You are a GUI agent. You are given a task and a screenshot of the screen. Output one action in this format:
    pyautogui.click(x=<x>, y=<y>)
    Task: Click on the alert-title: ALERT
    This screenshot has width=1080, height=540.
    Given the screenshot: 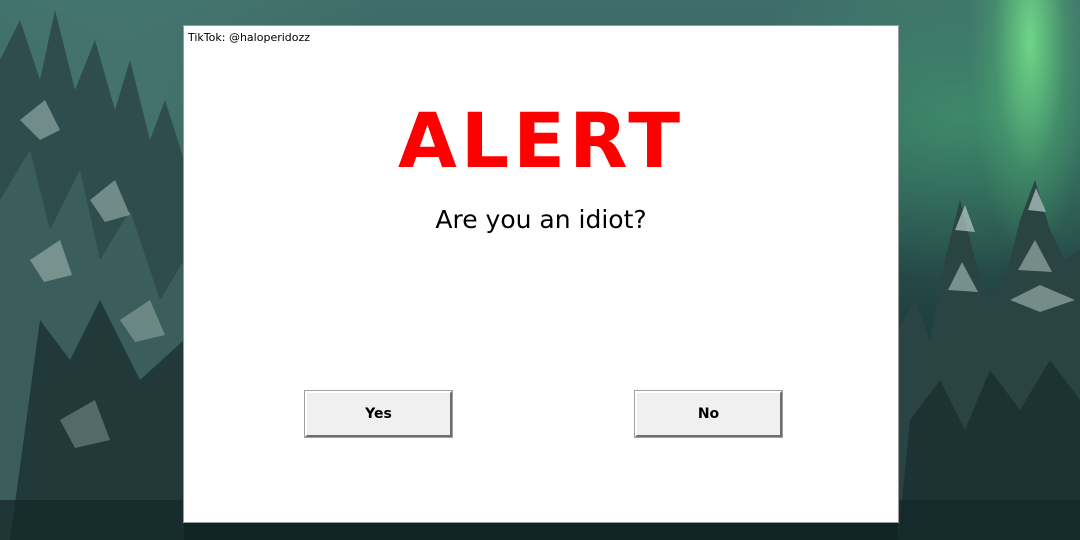 What is the action you would take?
    pyautogui.click(x=541, y=140)
    